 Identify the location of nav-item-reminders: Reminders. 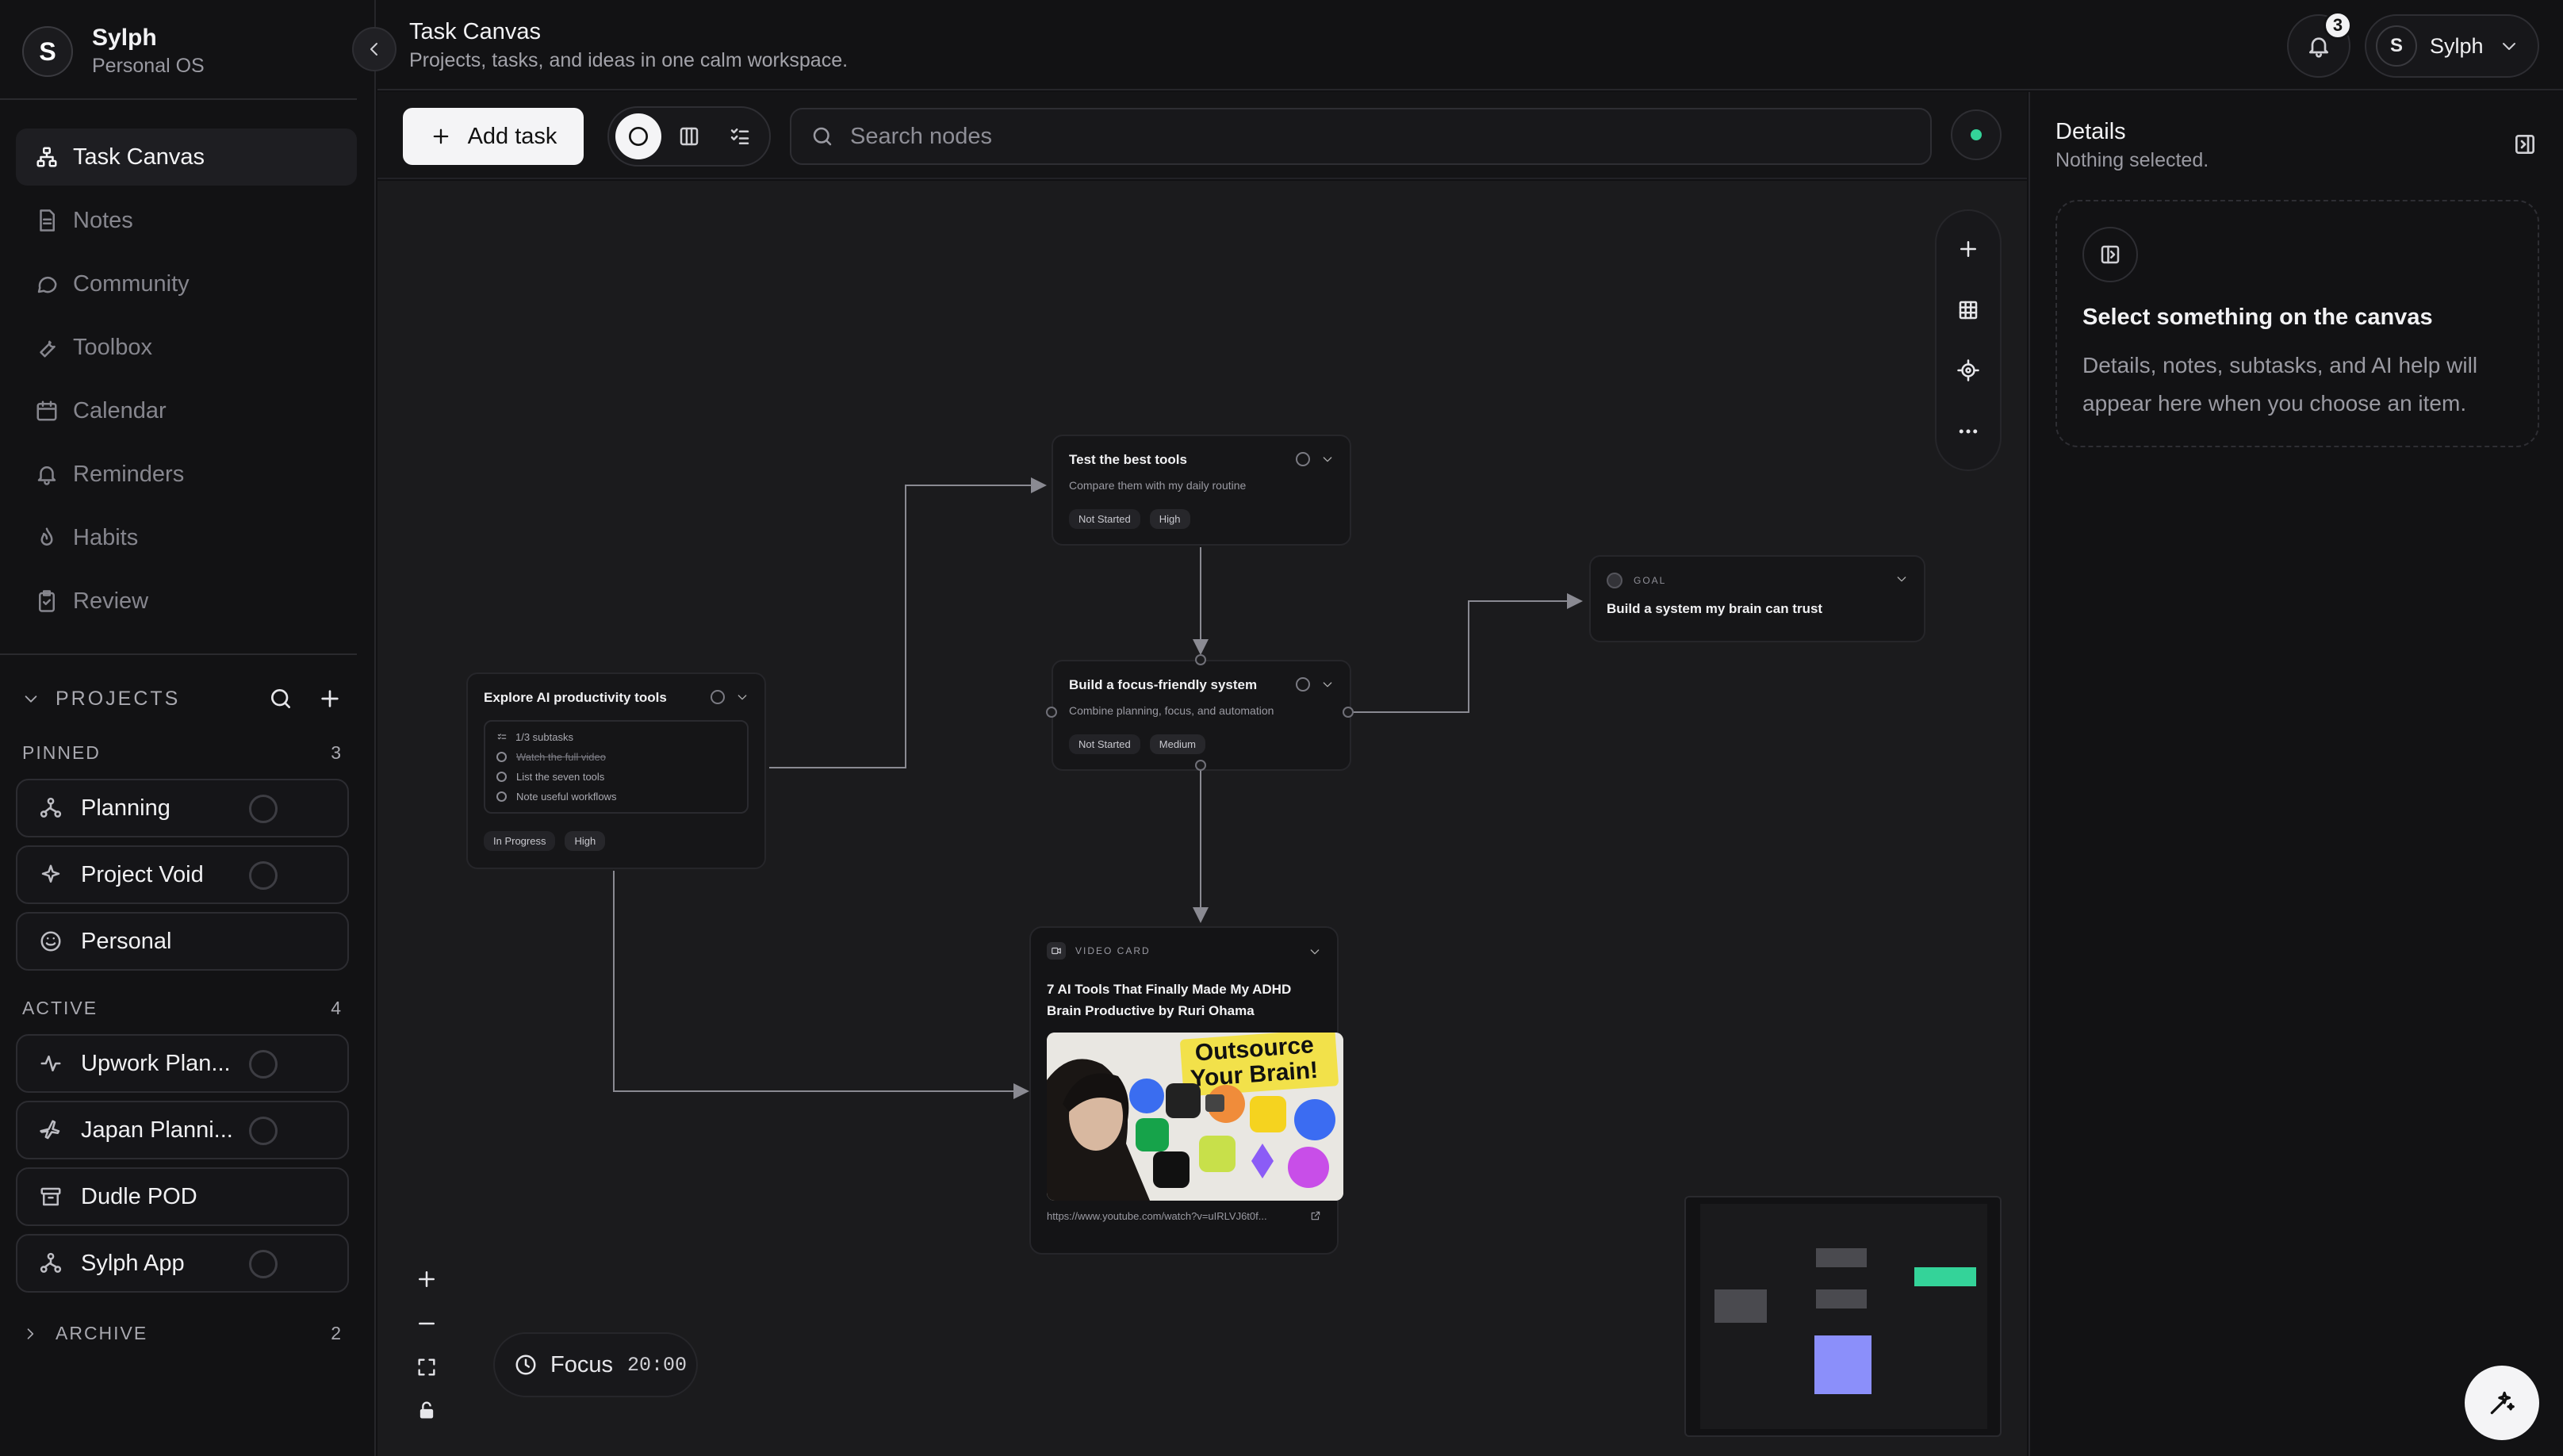
(186, 474).